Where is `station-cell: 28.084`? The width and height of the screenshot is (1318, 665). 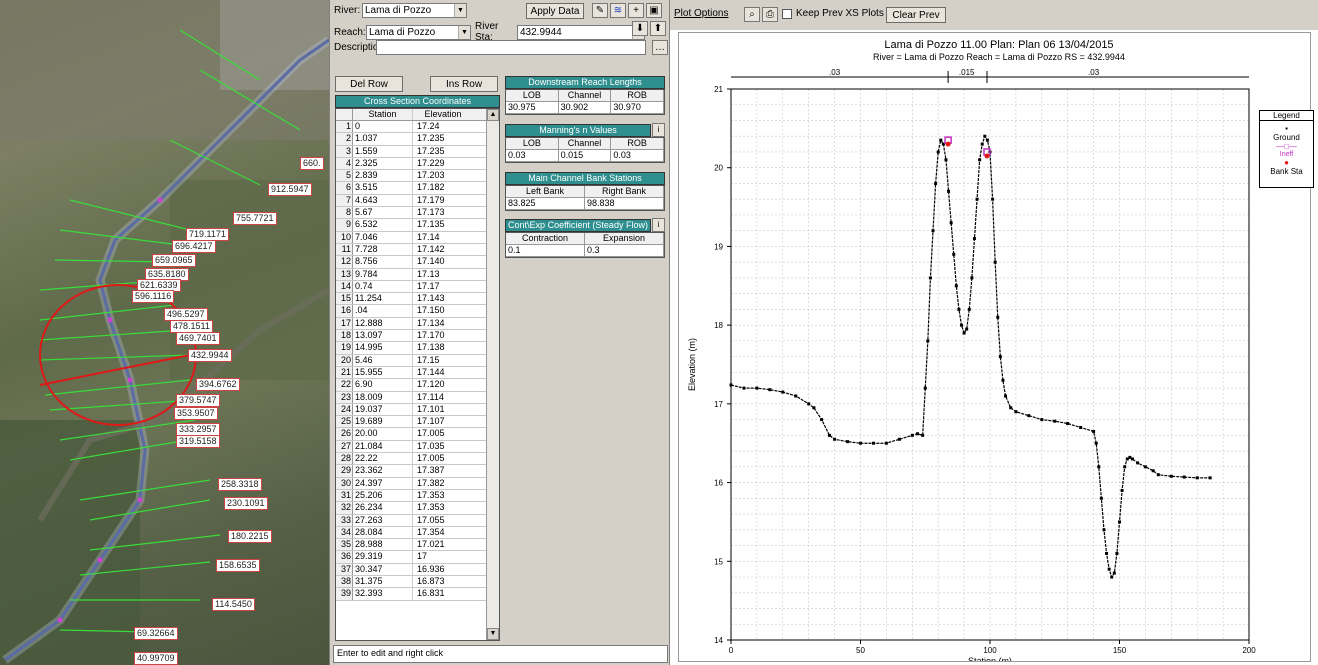 station-cell: 28.084 is located at coordinates (383, 532).